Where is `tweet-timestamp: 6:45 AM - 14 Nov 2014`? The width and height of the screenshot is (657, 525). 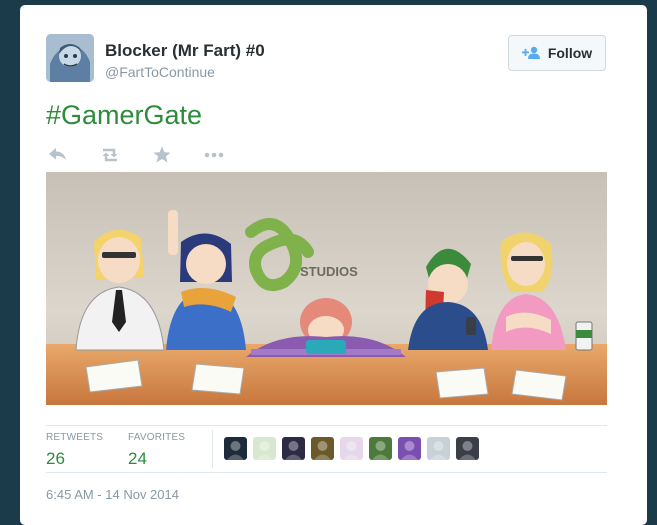 tweet-timestamp: 6:45 AM - 14 Nov 2014 is located at coordinates (112, 494).